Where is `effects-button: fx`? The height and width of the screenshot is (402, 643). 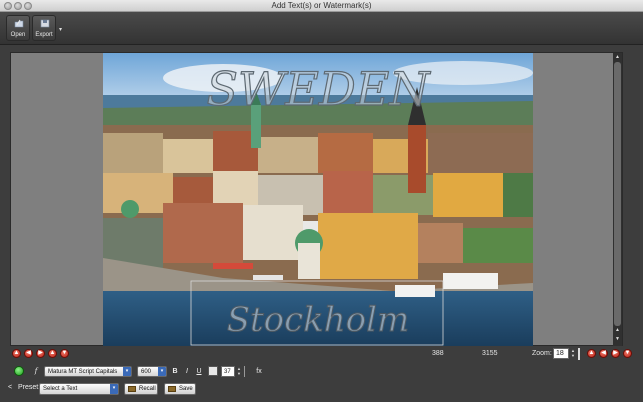 effects-button: fx is located at coordinates (259, 371).